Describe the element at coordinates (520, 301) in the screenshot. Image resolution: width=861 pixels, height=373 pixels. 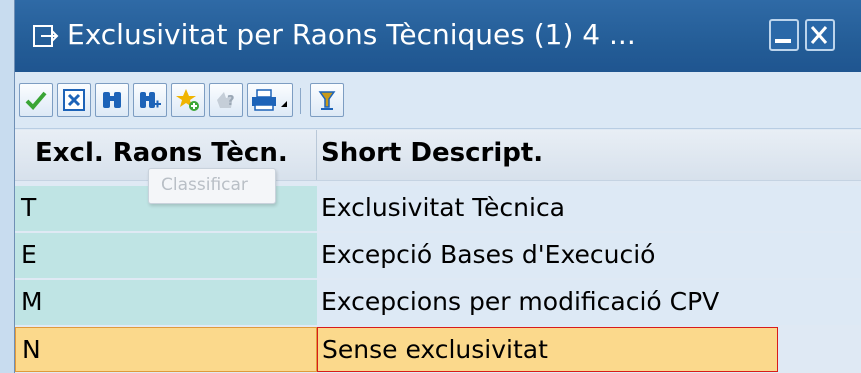
I see `description-value: Excepcions per modificació CPV` at that location.